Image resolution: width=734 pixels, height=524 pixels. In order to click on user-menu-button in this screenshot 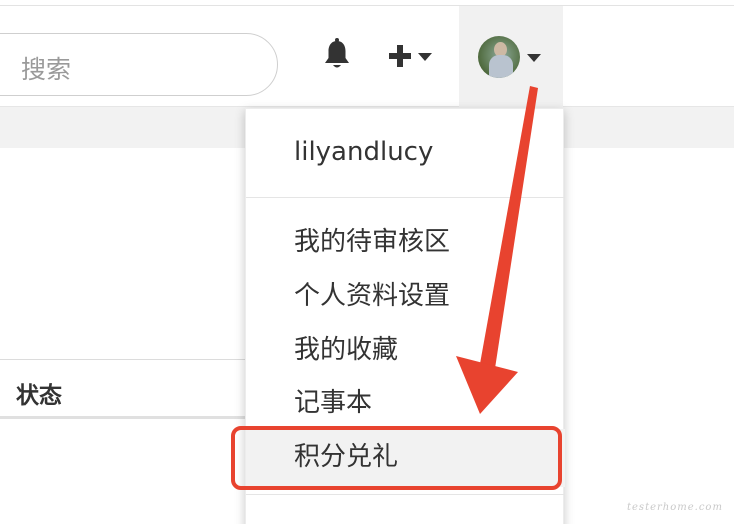, I will do `click(511, 56)`.